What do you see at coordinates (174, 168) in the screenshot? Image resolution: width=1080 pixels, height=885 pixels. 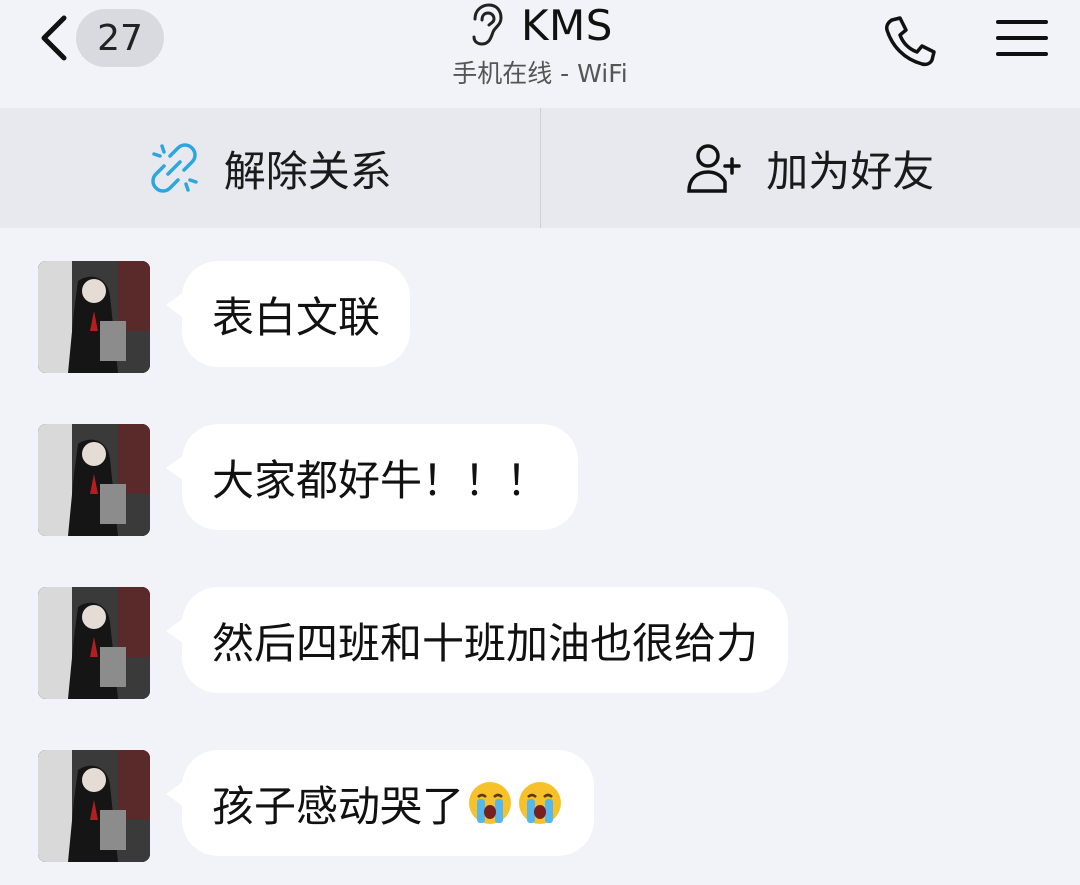 I see `unlink-icon` at bounding box center [174, 168].